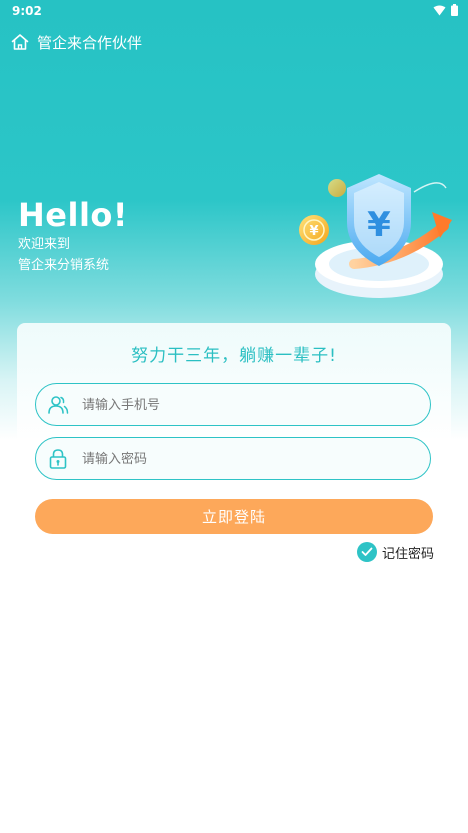  Describe the element at coordinates (20, 42) in the screenshot. I see `home-icon` at that location.